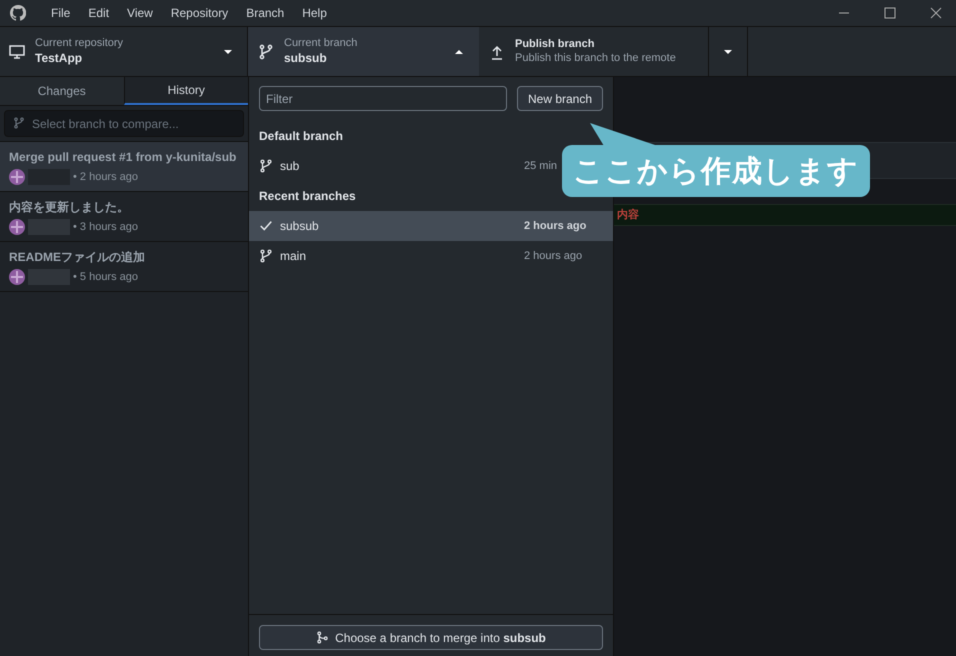 The width and height of the screenshot is (956, 656). What do you see at coordinates (200, 13) in the screenshot?
I see `menu-item: Repository` at bounding box center [200, 13].